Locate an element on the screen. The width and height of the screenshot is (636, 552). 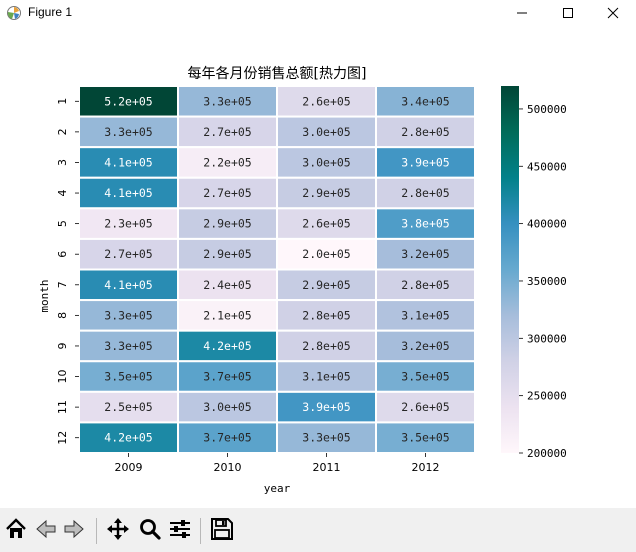
cell-annotation: 3.8e+05 is located at coordinates (425, 224).